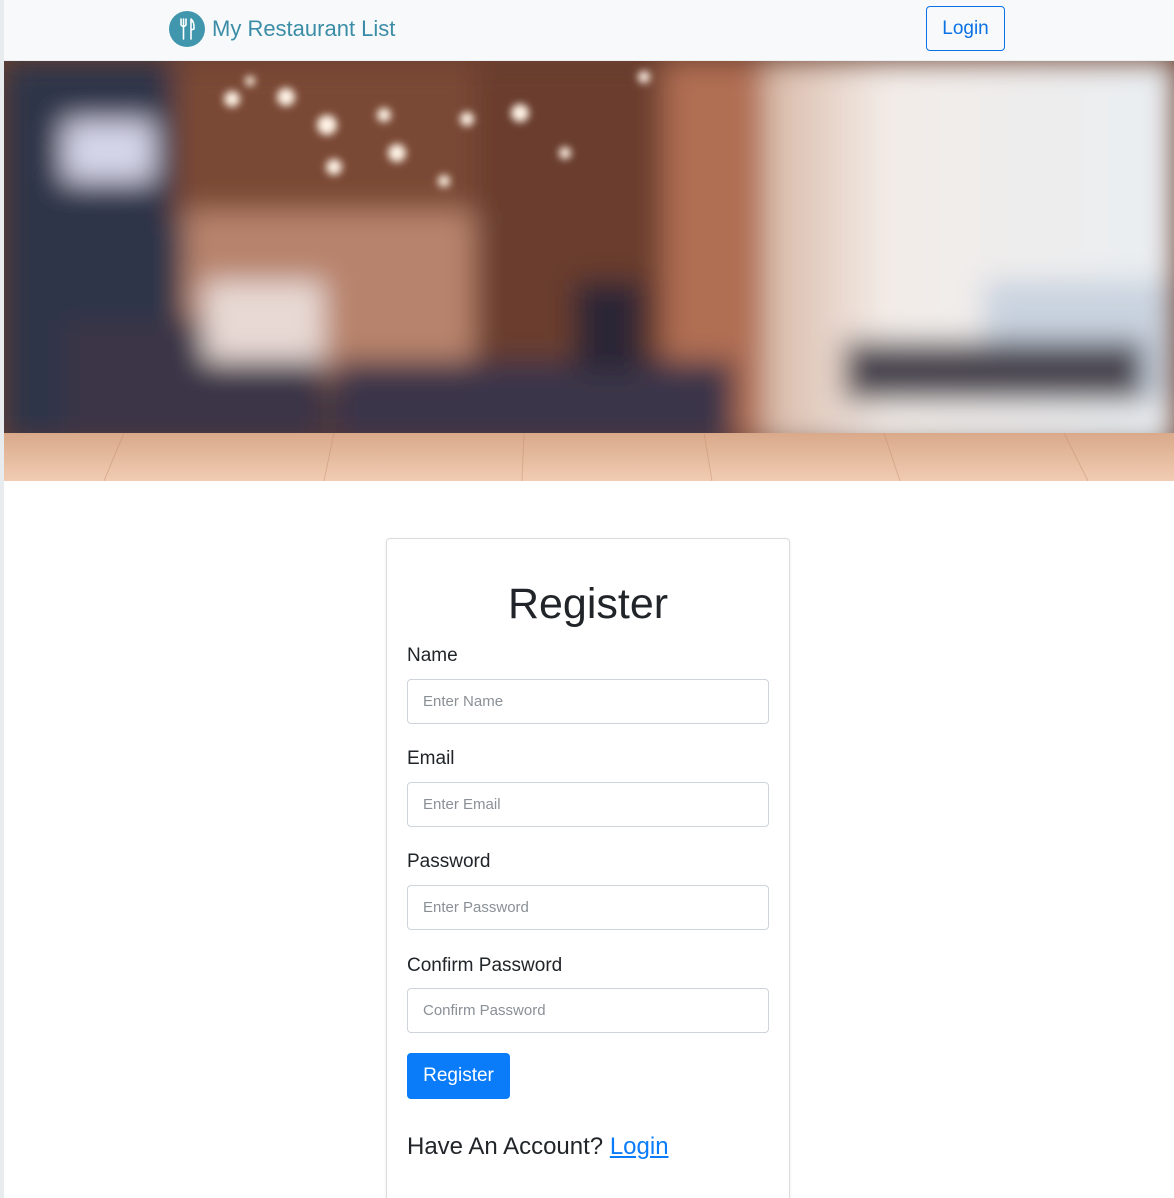 The width and height of the screenshot is (1174, 1198). Describe the element at coordinates (588, 604) in the screenshot. I see `register-title: Register` at that location.